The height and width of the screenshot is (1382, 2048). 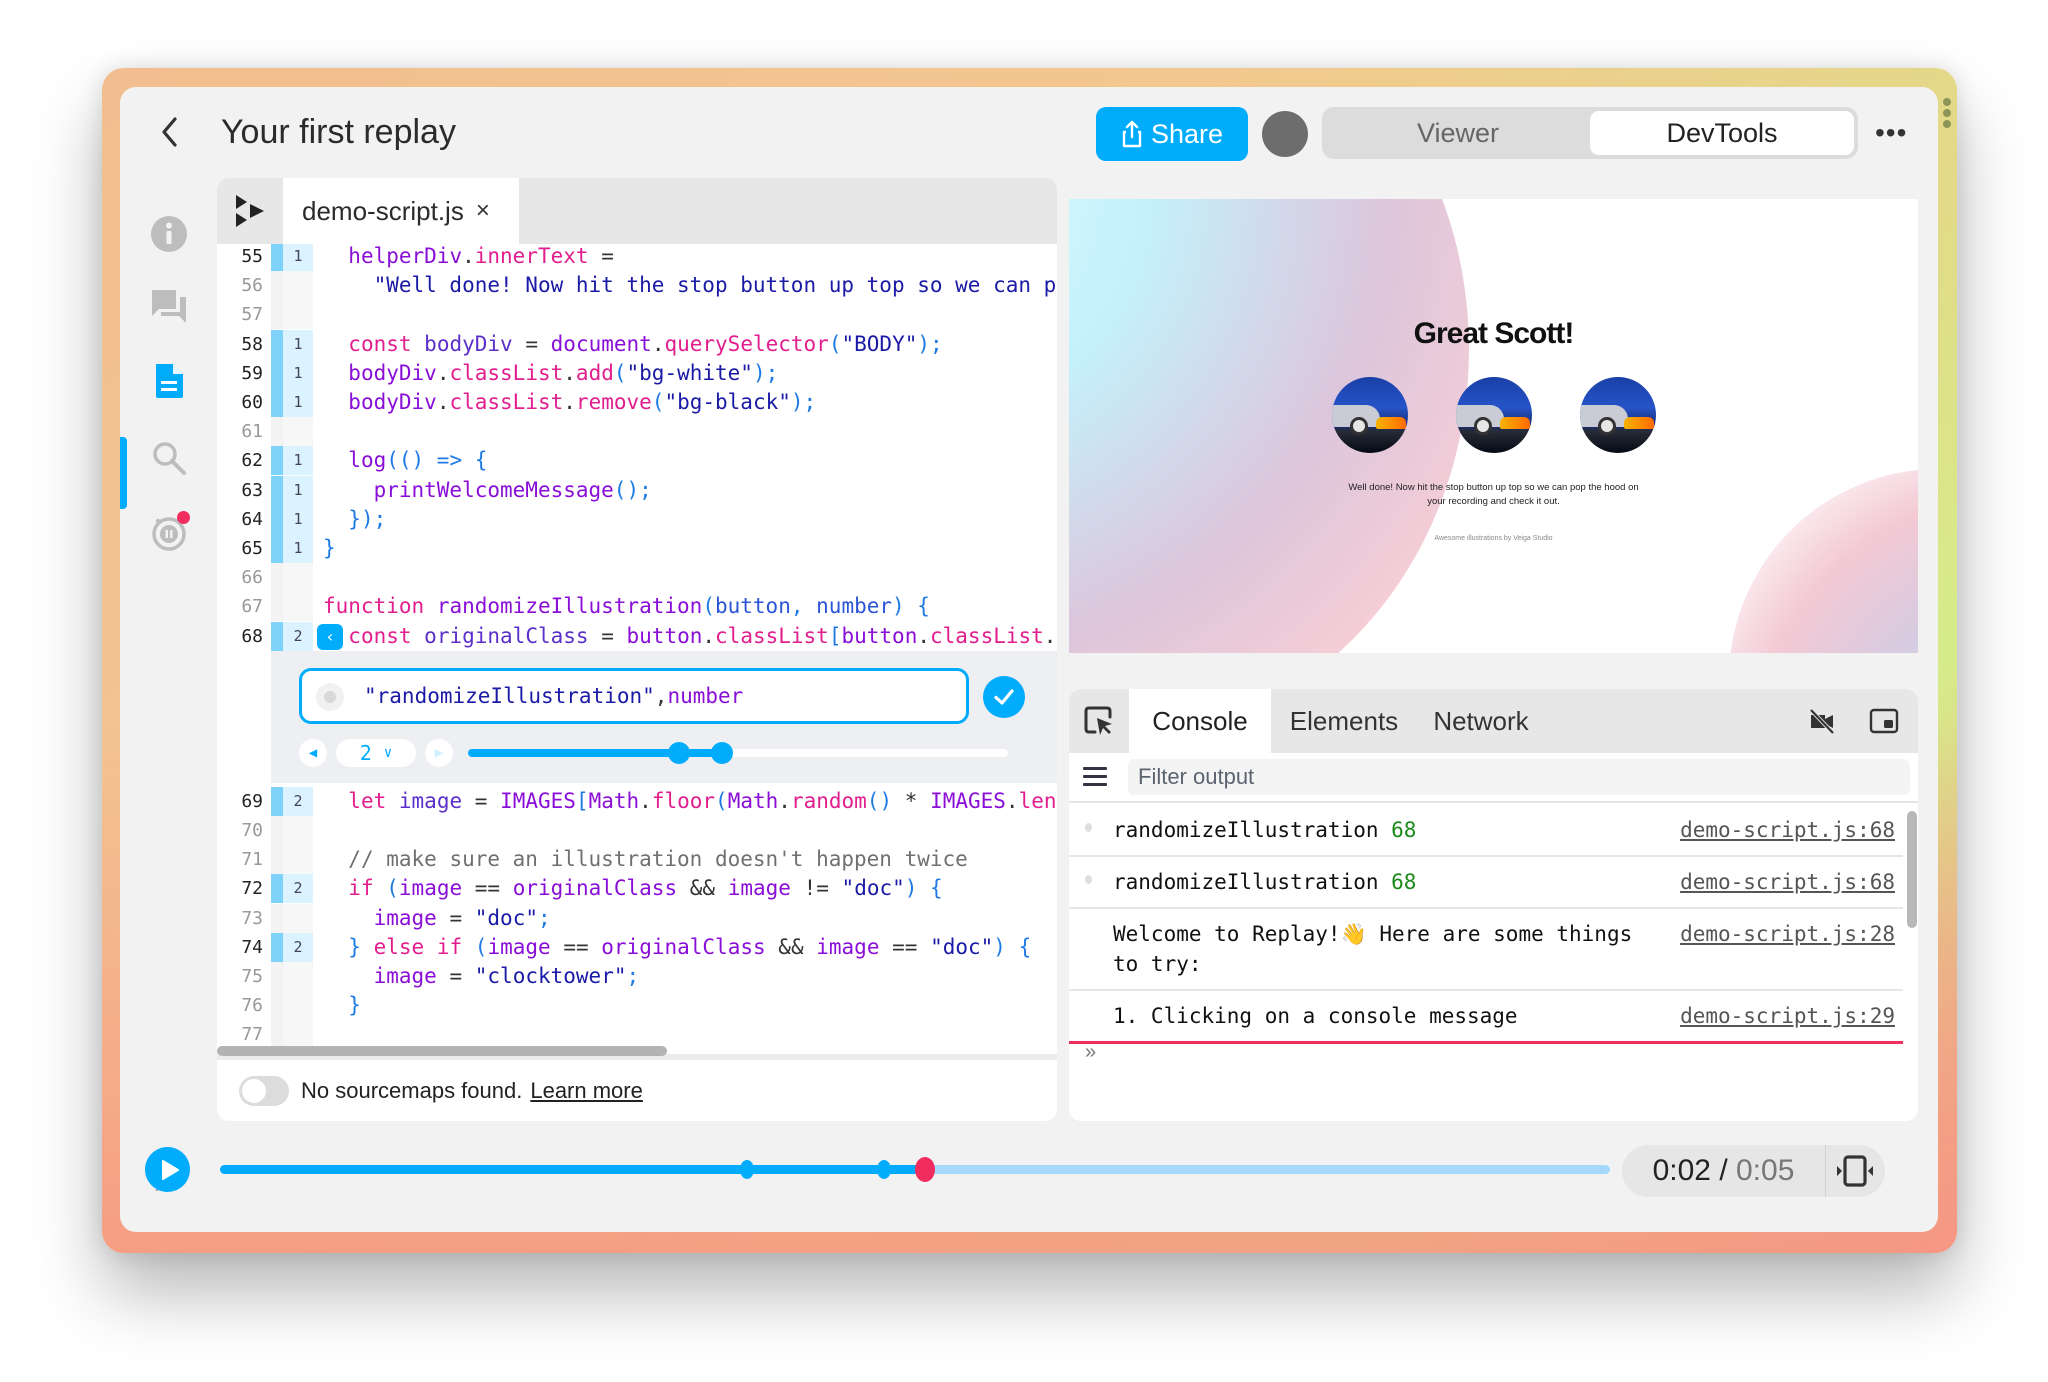 What do you see at coordinates (1200, 721) in the screenshot?
I see `tab-console: Console` at bounding box center [1200, 721].